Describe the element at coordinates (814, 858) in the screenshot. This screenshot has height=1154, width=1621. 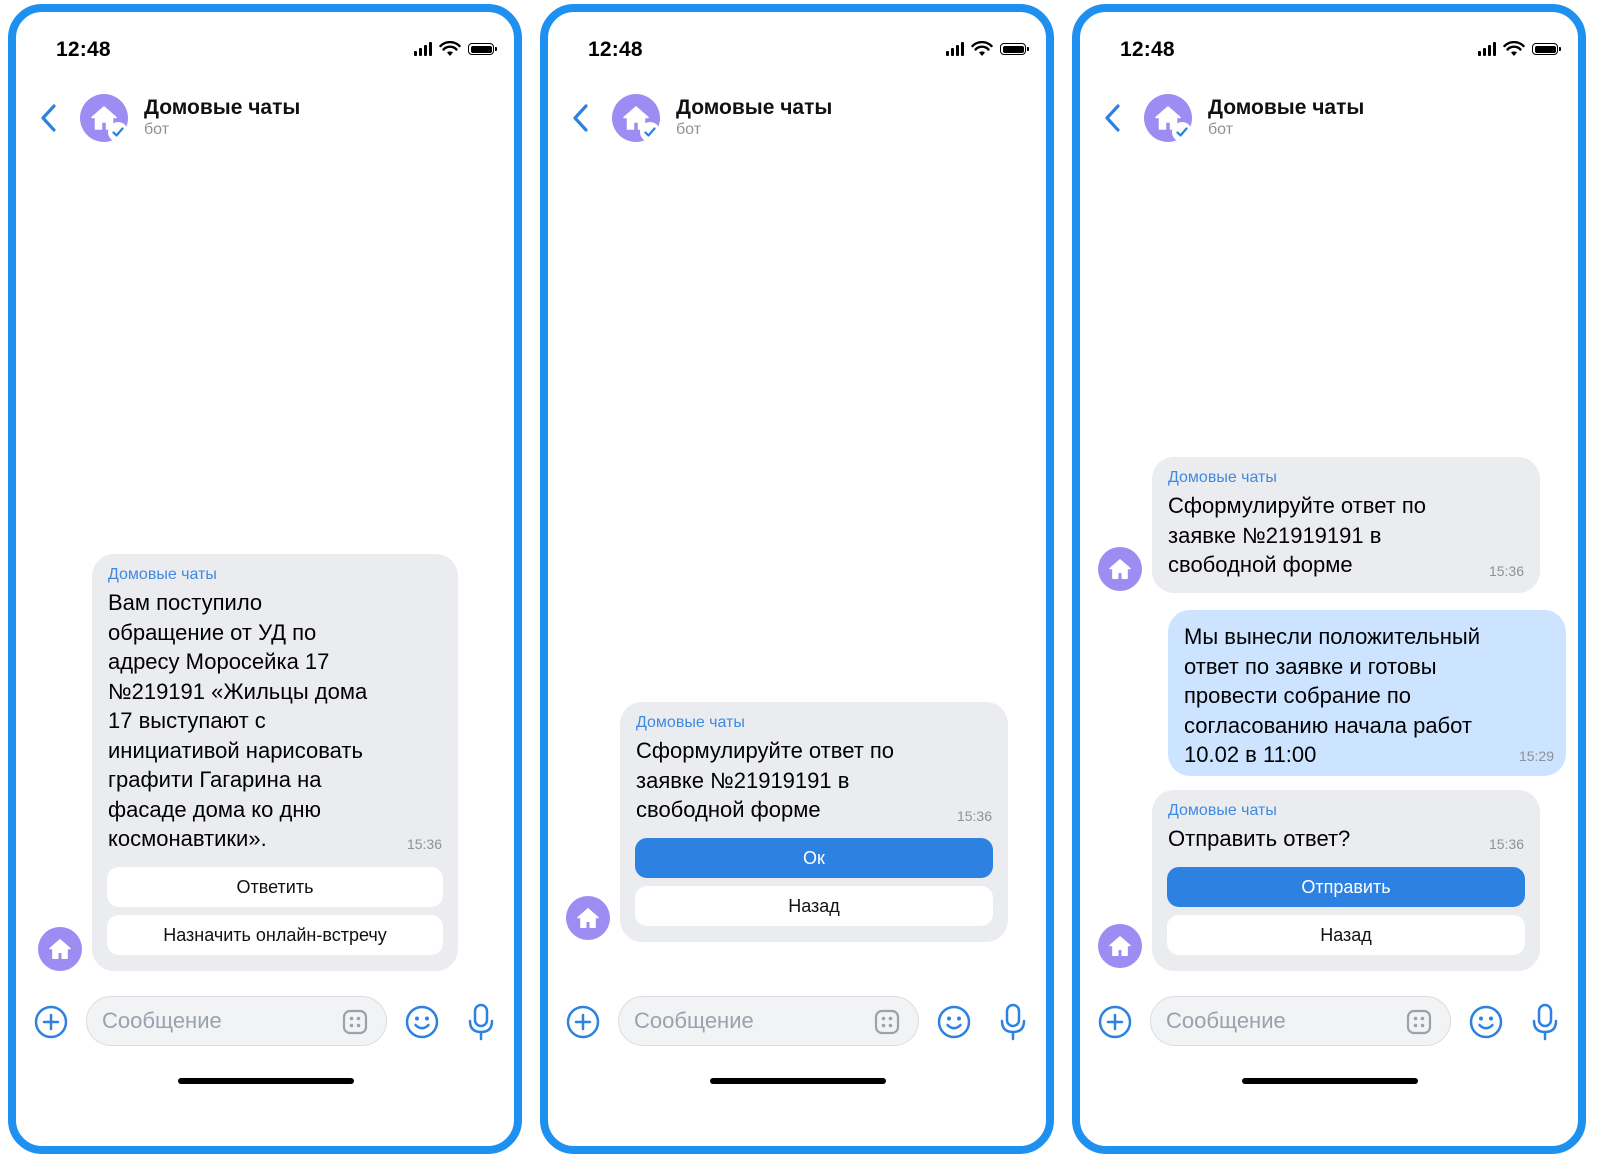
I see `ok-button: Ок` at that location.